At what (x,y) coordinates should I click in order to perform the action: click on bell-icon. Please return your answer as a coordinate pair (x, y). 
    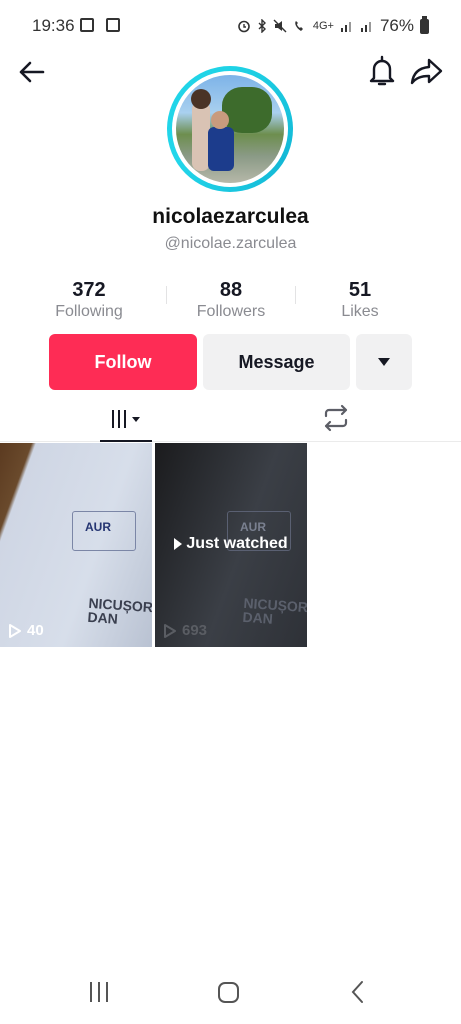
    Looking at the image, I should click on (382, 71).